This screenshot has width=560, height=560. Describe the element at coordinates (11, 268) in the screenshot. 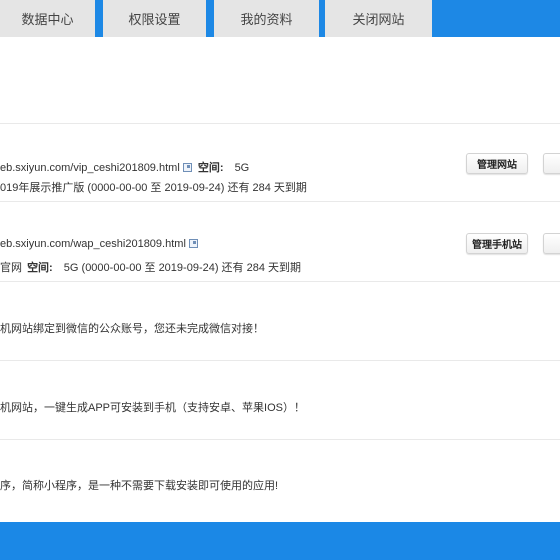

I see `site-type-label: 官网` at that location.